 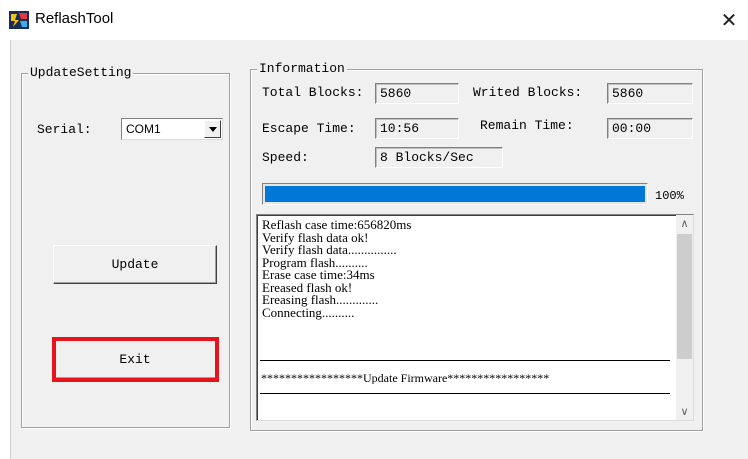 I want to click on serial-label: Serial:, so click(x=64, y=129).